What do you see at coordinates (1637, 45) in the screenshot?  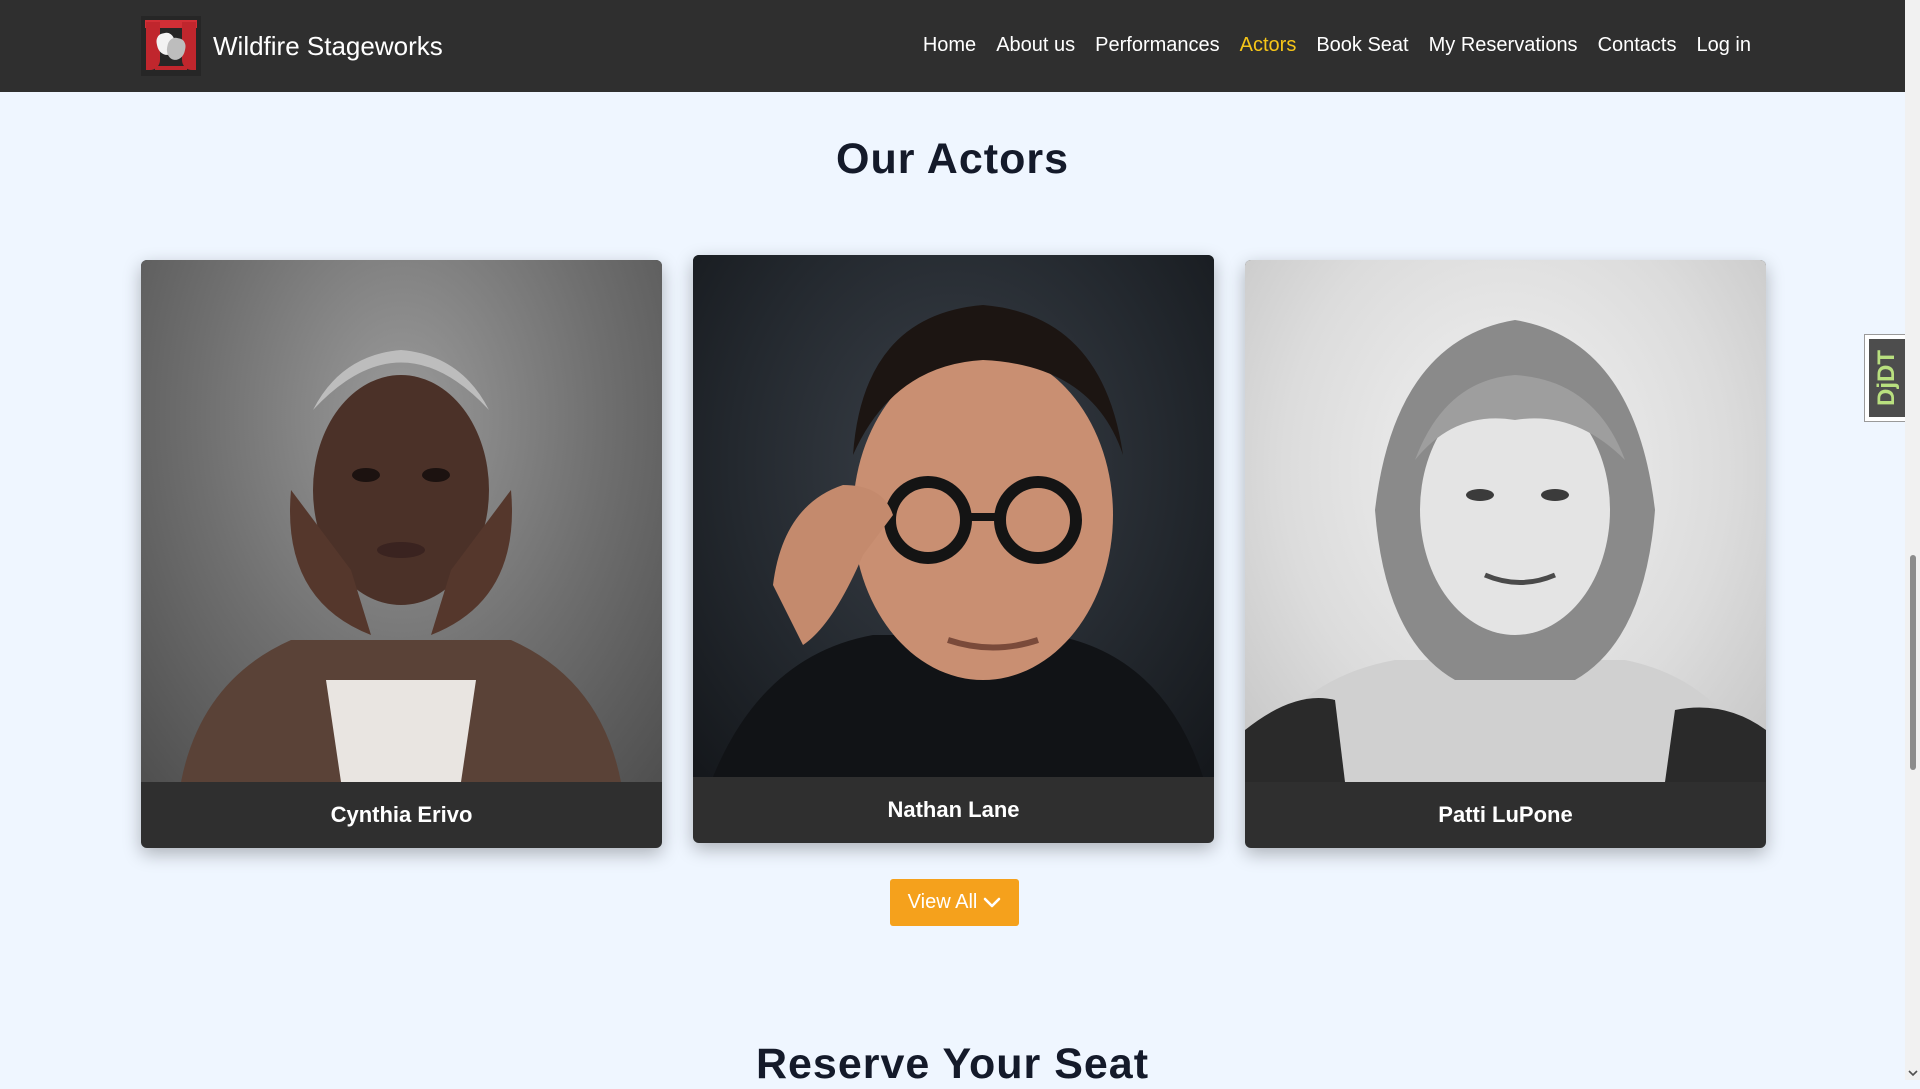 I see `nav-link-contacts: Contacts` at bounding box center [1637, 45].